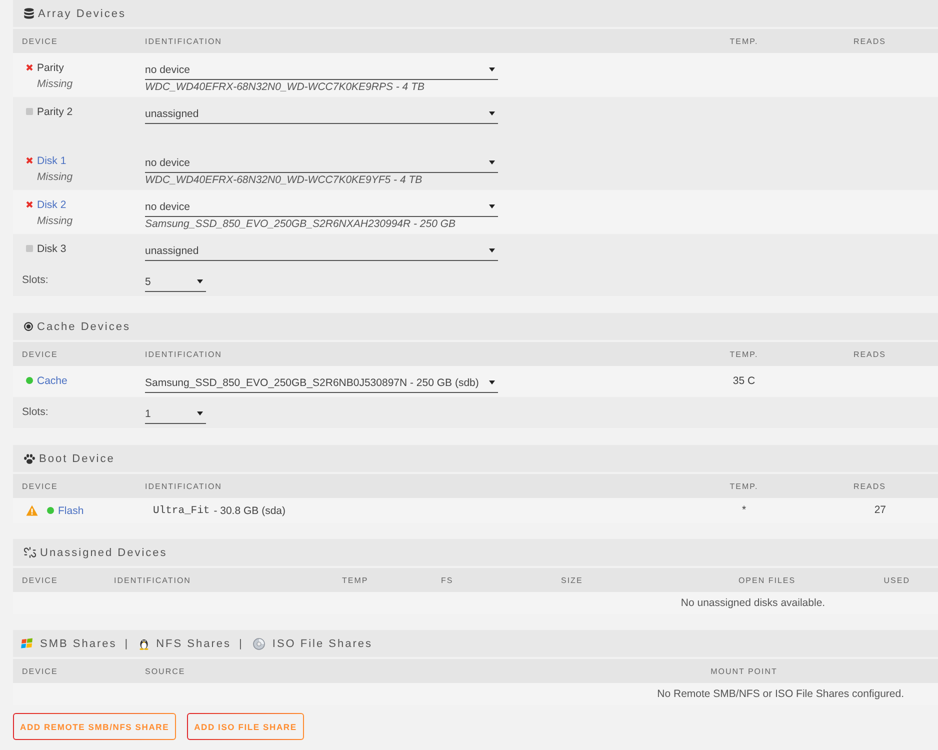  What do you see at coordinates (51, 204) in the screenshot?
I see `device-link: Disk 2` at bounding box center [51, 204].